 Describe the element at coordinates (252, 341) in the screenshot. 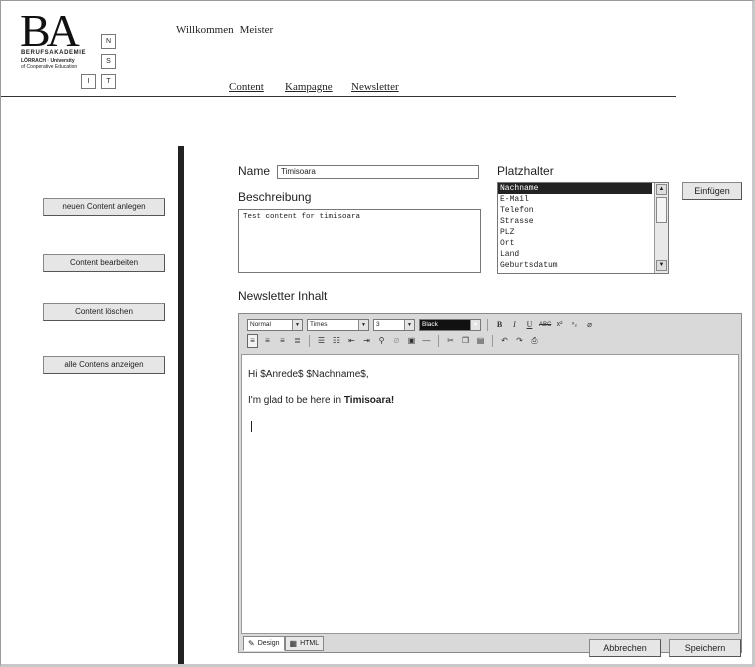

I see `align-left-icon: ≡` at that location.